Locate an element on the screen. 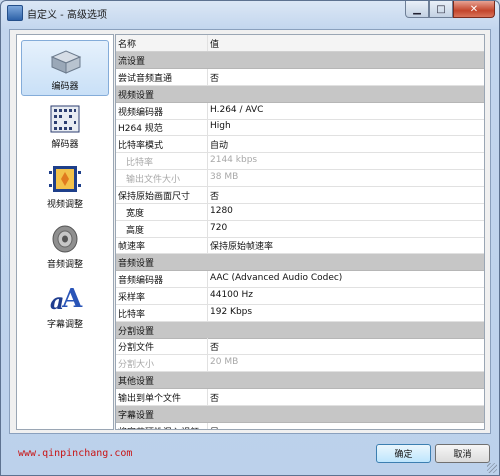 The width and height of the screenshot is (500, 476). property-value: 是 is located at coordinates (214, 427).